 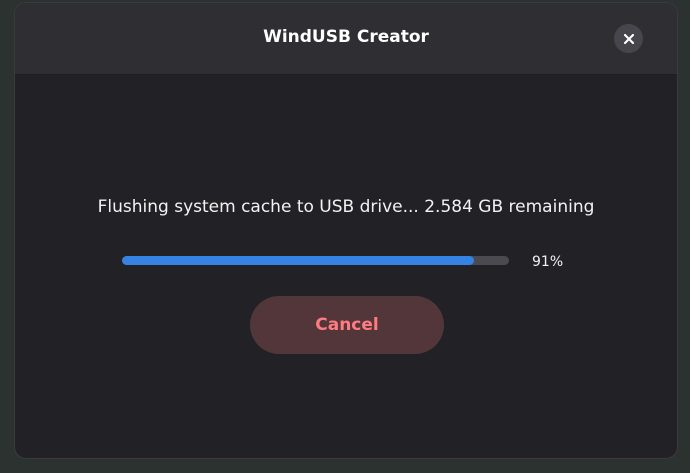 I want to click on progress-fill, so click(x=298, y=260).